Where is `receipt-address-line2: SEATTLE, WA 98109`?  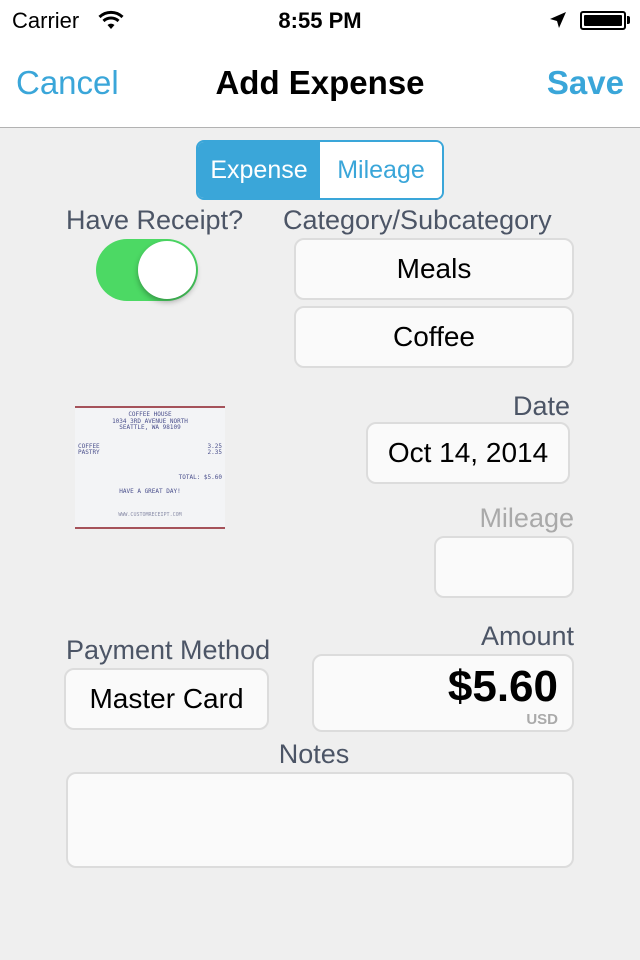 receipt-address-line2: SEATTLE, WA 98109 is located at coordinates (150, 427).